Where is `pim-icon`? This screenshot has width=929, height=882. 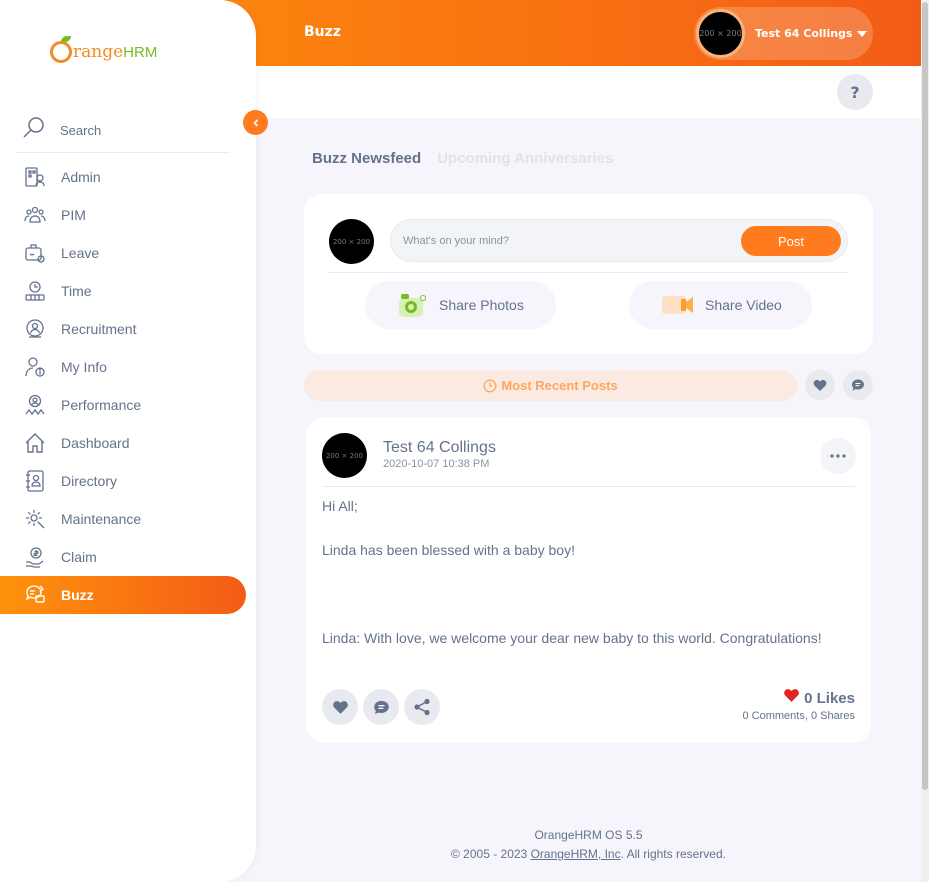 pim-icon is located at coordinates (35, 215).